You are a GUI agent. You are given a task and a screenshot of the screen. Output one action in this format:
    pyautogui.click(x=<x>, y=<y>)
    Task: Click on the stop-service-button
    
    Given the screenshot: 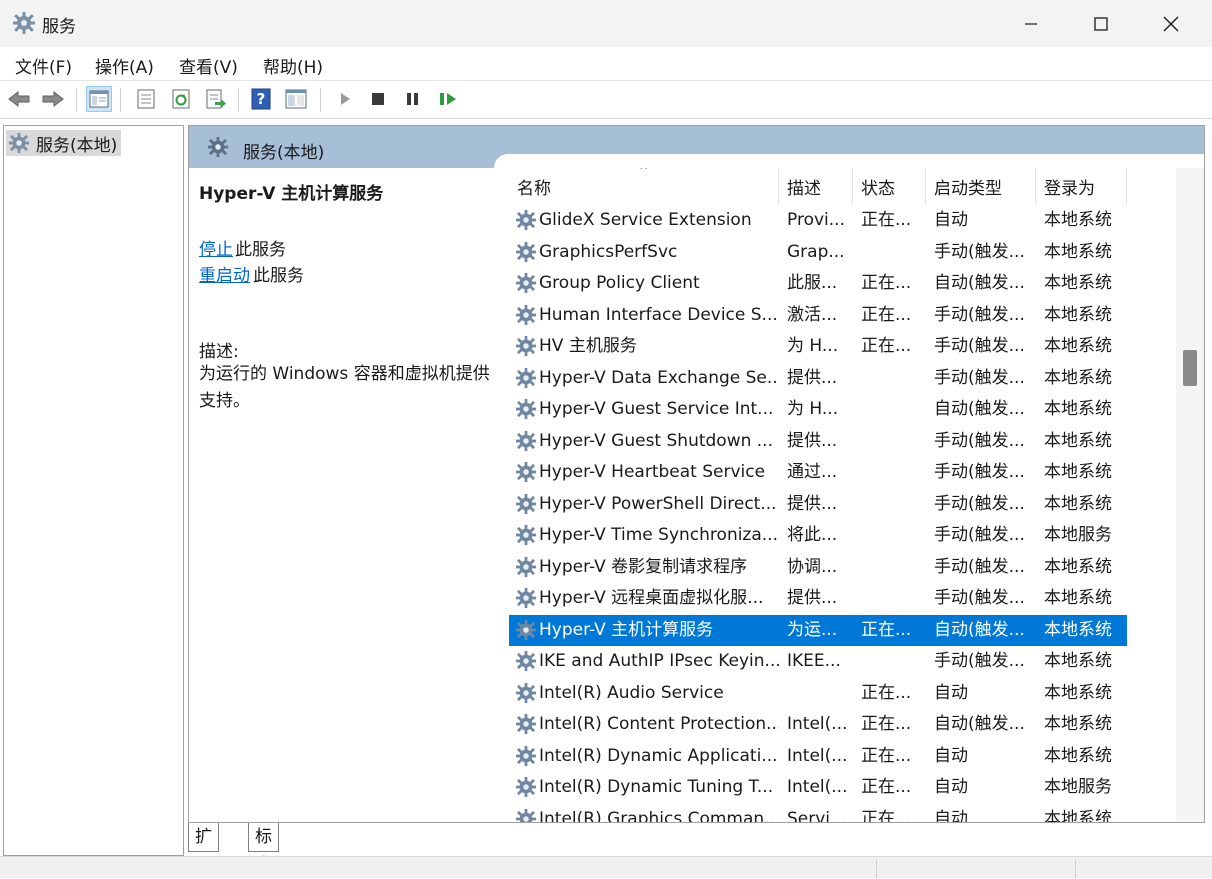 What is the action you would take?
    pyautogui.click(x=378, y=99)
    